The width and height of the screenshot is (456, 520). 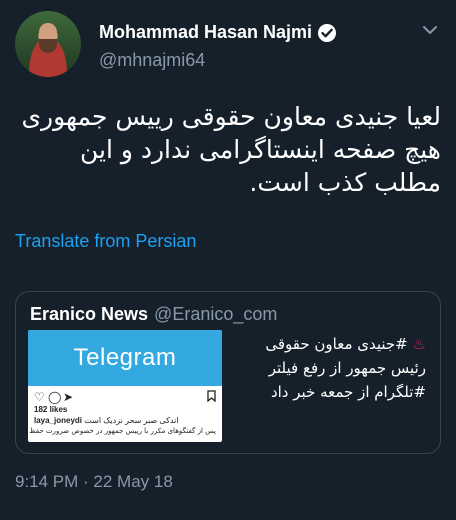 What do you see at coordinates (105, 241) in the screenshot?
I see `translate-link: Translate from Persian` at bounding box center [105, 241].